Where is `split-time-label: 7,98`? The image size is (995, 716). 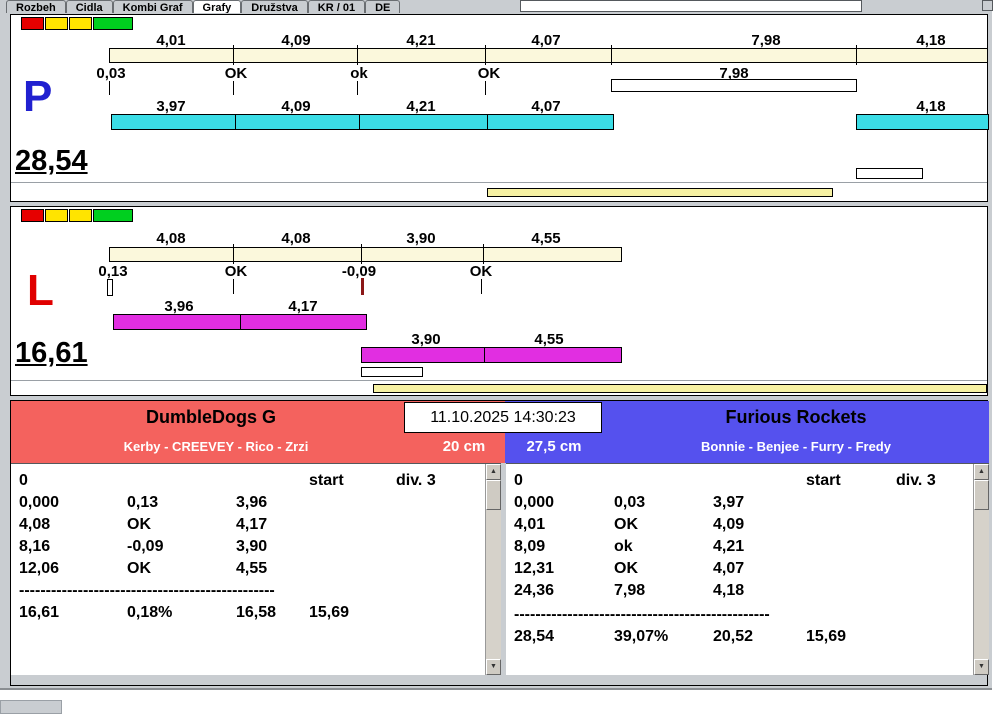 split-time-label: 7,98 is located at coordinates (766, 40).